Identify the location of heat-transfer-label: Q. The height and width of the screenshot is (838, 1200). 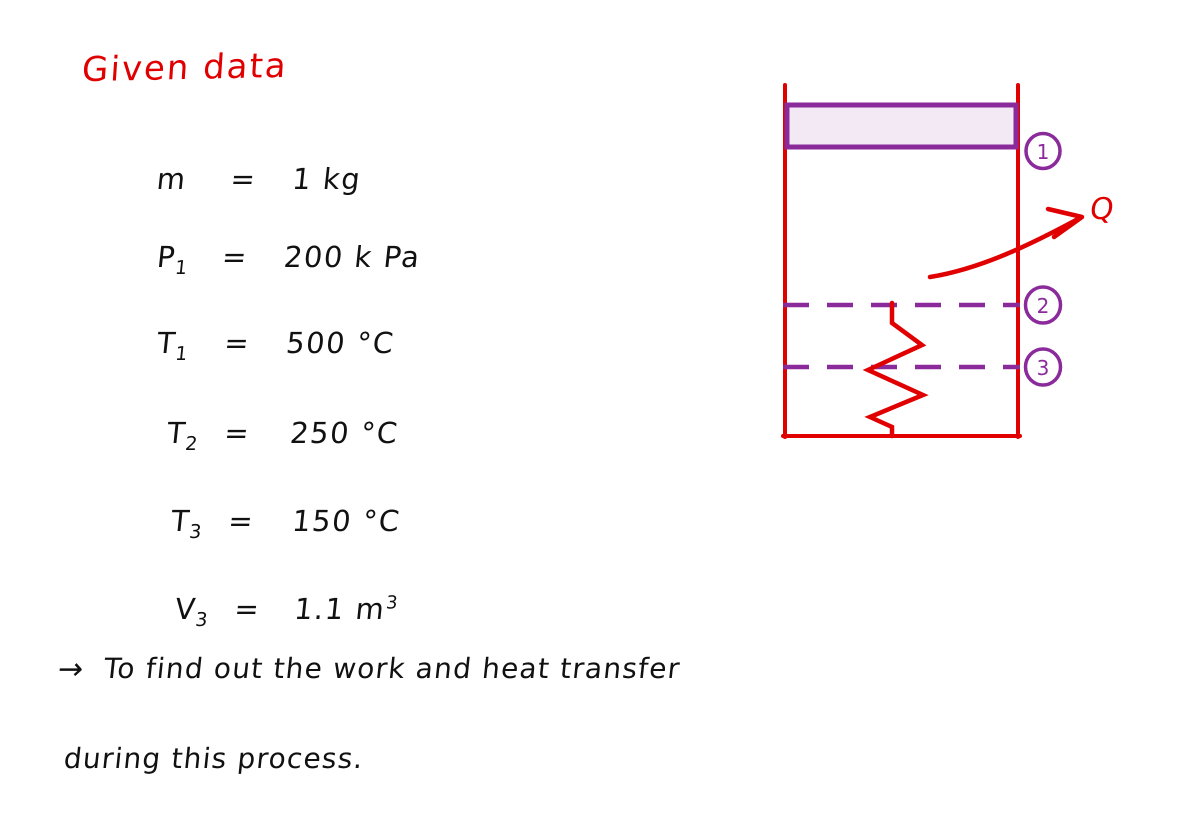
(1102, 209).